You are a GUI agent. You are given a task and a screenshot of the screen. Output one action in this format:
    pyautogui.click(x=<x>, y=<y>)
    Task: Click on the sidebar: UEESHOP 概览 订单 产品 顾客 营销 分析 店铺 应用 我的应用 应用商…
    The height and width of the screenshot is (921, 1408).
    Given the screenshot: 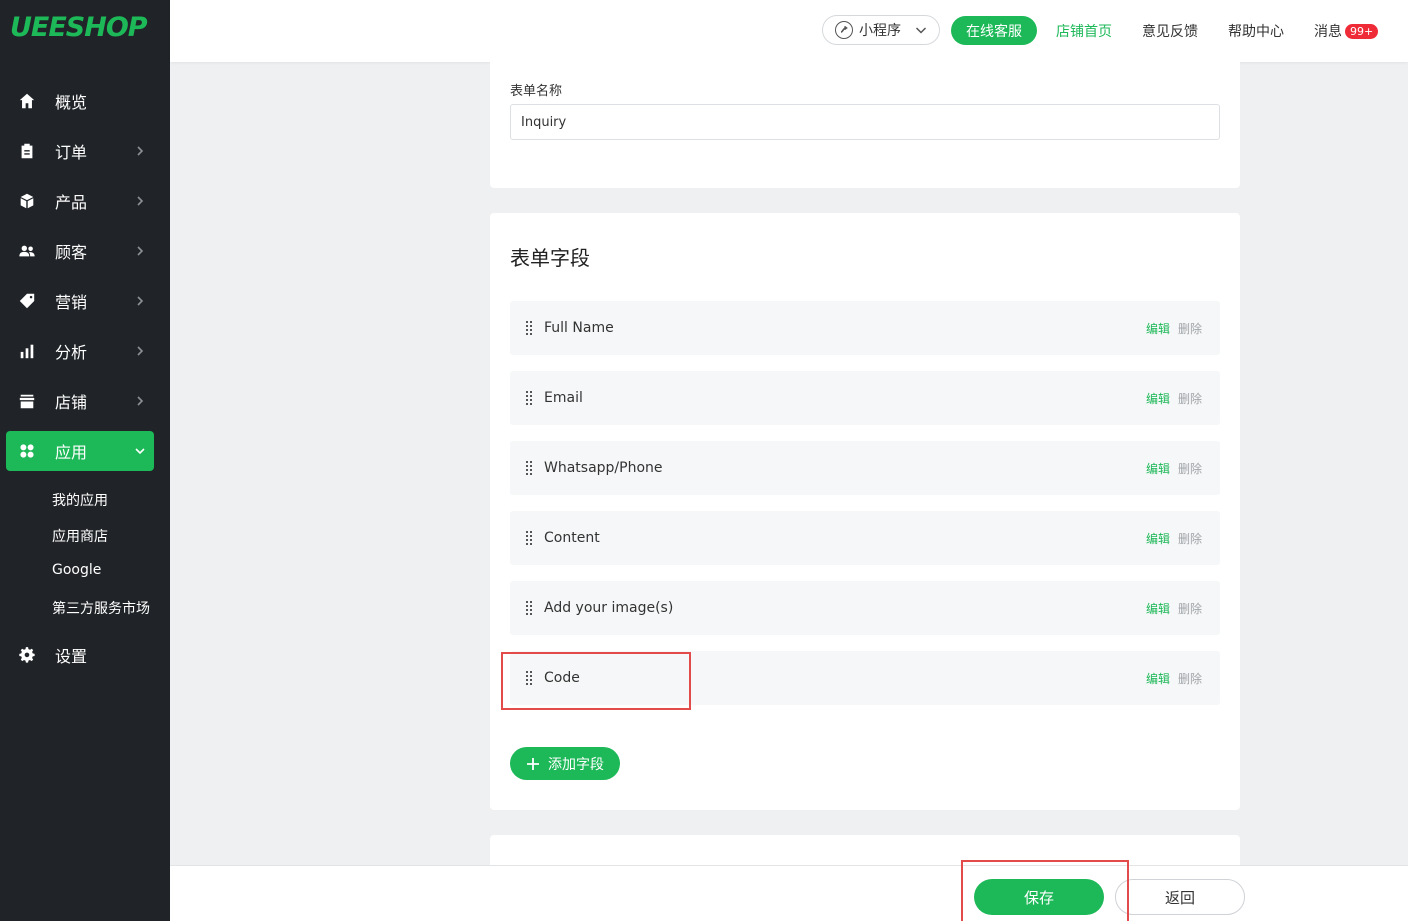 What is the action you would take?
    pyautogui.click(x=85, y=460)
    